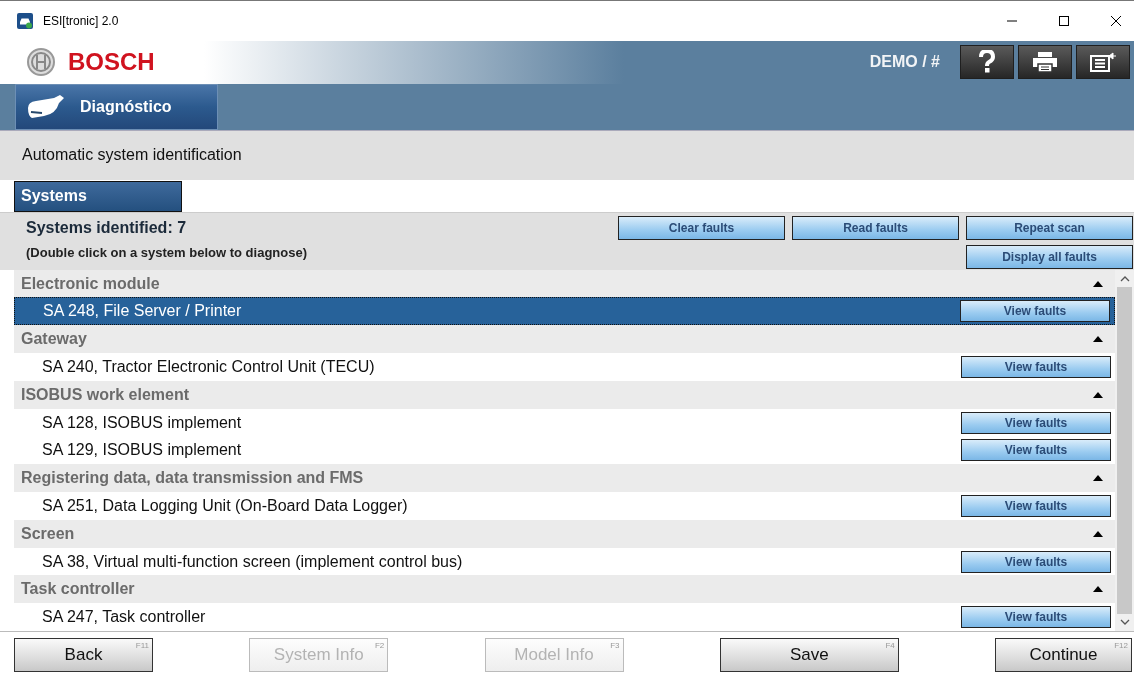 The width and height of the screenshot is (1134, 677). Describe the element at coordinates (107, 227) in the screenshot. I see `systems-count: Systems identified: 7` at that location.